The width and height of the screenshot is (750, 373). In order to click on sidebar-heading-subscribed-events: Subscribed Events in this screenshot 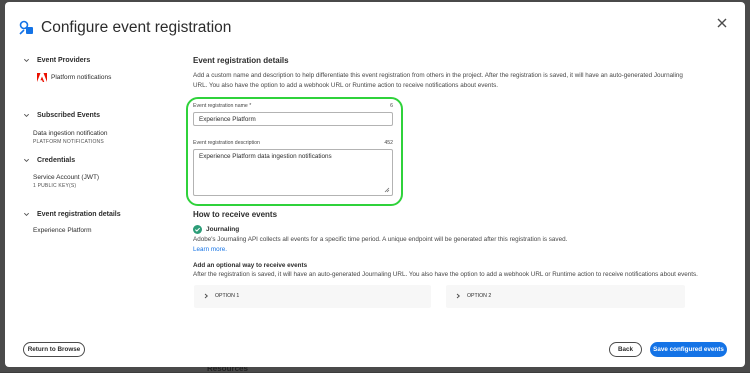, I will do `click(61, 115)`.